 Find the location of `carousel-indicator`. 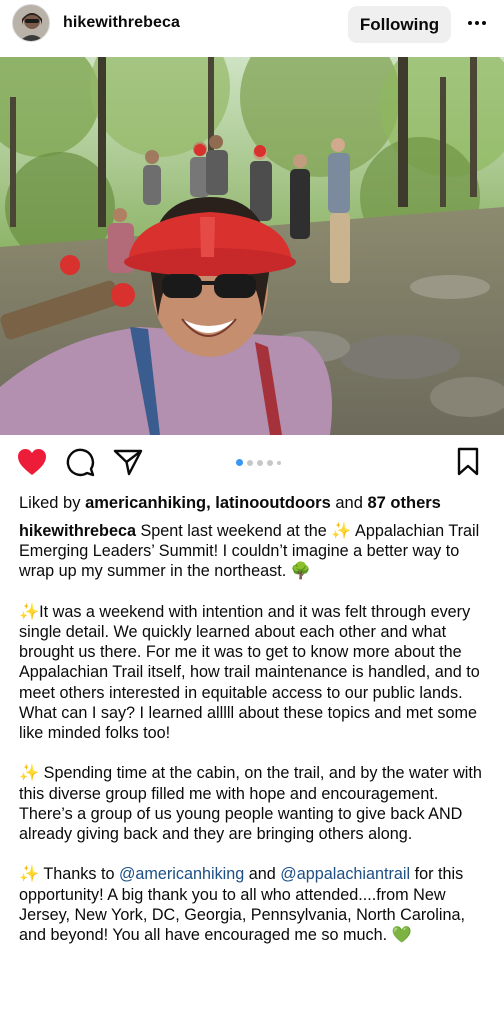

carousel-indicator is located at coordinates (258, 462).